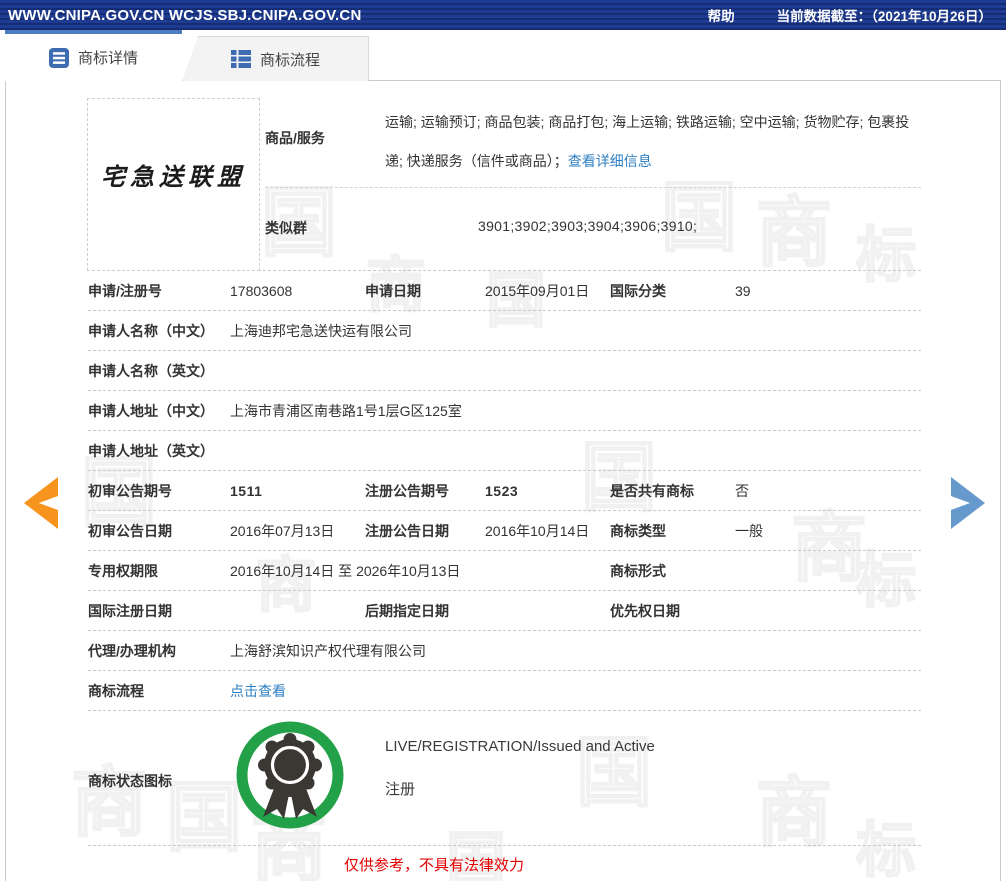 The image size is (1006, 881). I want to click on table-row-address-en: 申请人地址（英文）, so click(504, 451).